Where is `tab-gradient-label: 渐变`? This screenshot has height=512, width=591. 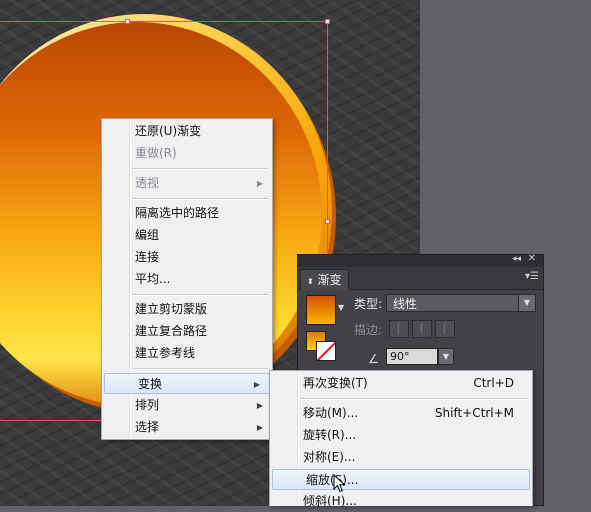 tab-gradient-label: 渐变 is located at coordinates (329, 280).